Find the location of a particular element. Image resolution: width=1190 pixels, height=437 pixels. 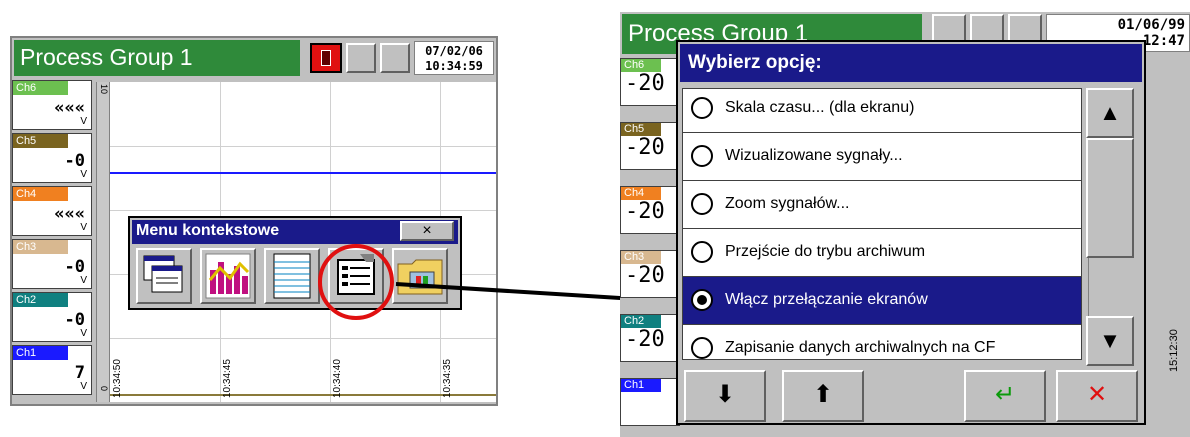

left-scale-bar: 10 0 is located at coordinates (103, 242).